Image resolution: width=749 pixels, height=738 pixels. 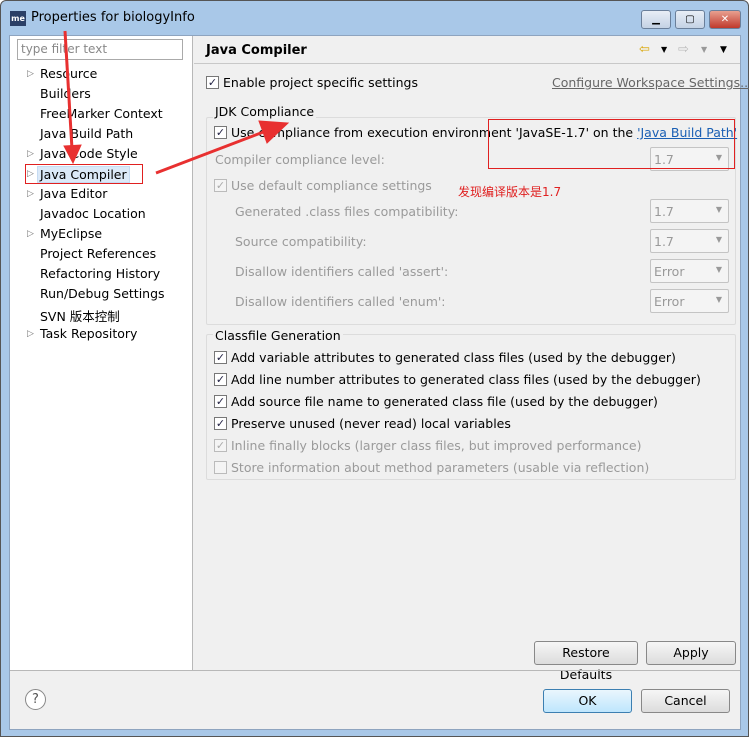 I want to click on compliance-row-label: Disallow identifiers called 'assert':, so click(x=342, y=271).